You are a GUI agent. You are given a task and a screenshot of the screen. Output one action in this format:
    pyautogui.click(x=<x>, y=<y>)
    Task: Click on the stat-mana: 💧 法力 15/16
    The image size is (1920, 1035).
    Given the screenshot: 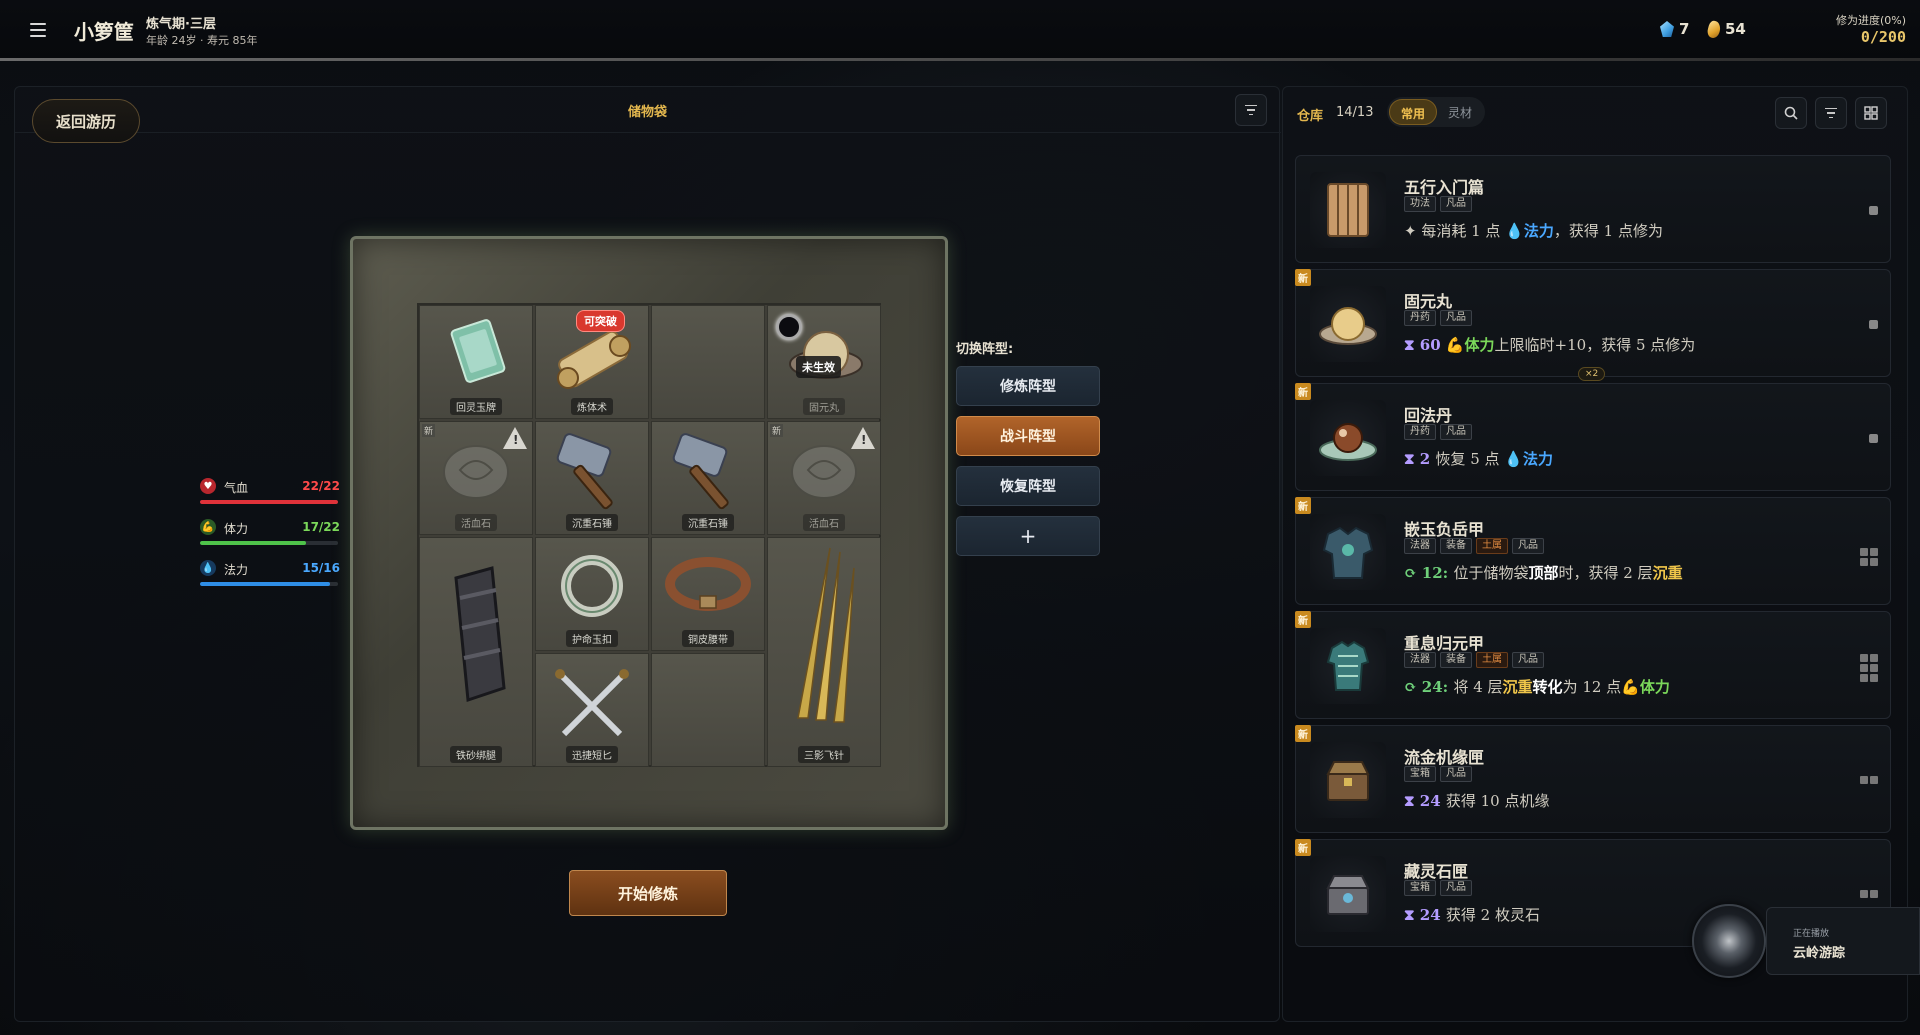 What is the action you would take?
    pyautogui.click(x=269, y=578)
    